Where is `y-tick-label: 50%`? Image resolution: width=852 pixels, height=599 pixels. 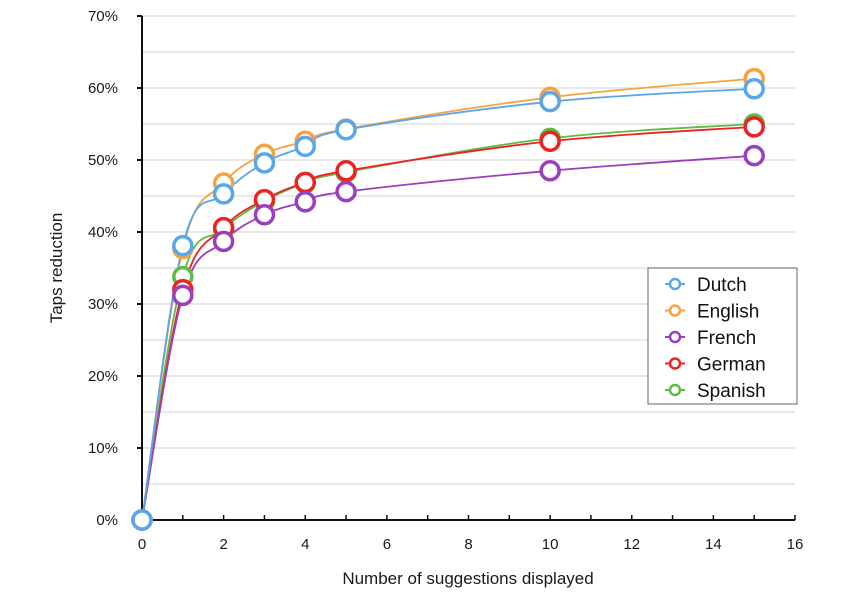
y-tick-label: 50% is located at coordinates (103, 160).